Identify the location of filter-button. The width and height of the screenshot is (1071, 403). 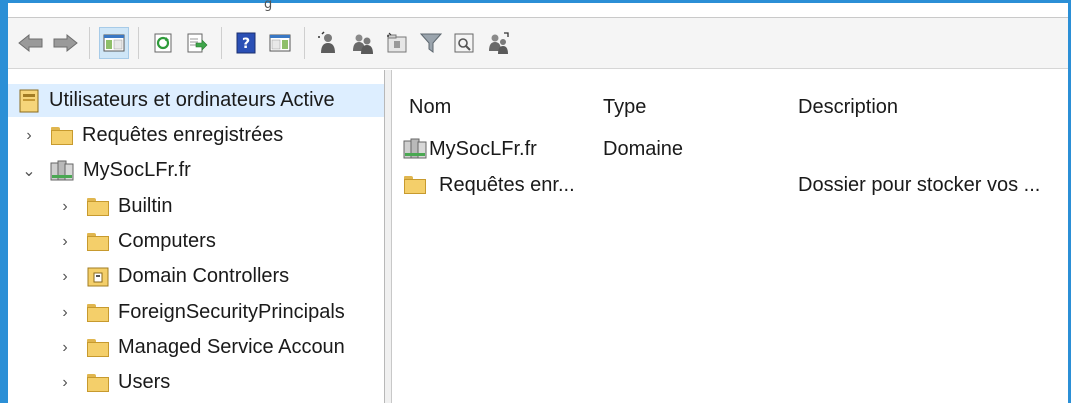
(431, 43).